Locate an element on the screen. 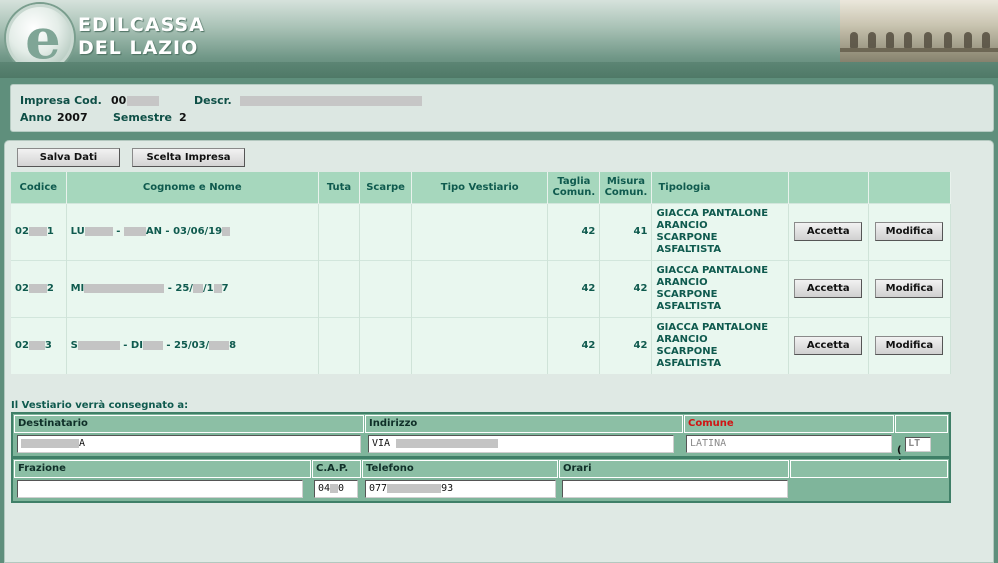 This screenshot has width=998, height=563. impresa-label: Impresa Cod. is located at coordinates (61, 100).